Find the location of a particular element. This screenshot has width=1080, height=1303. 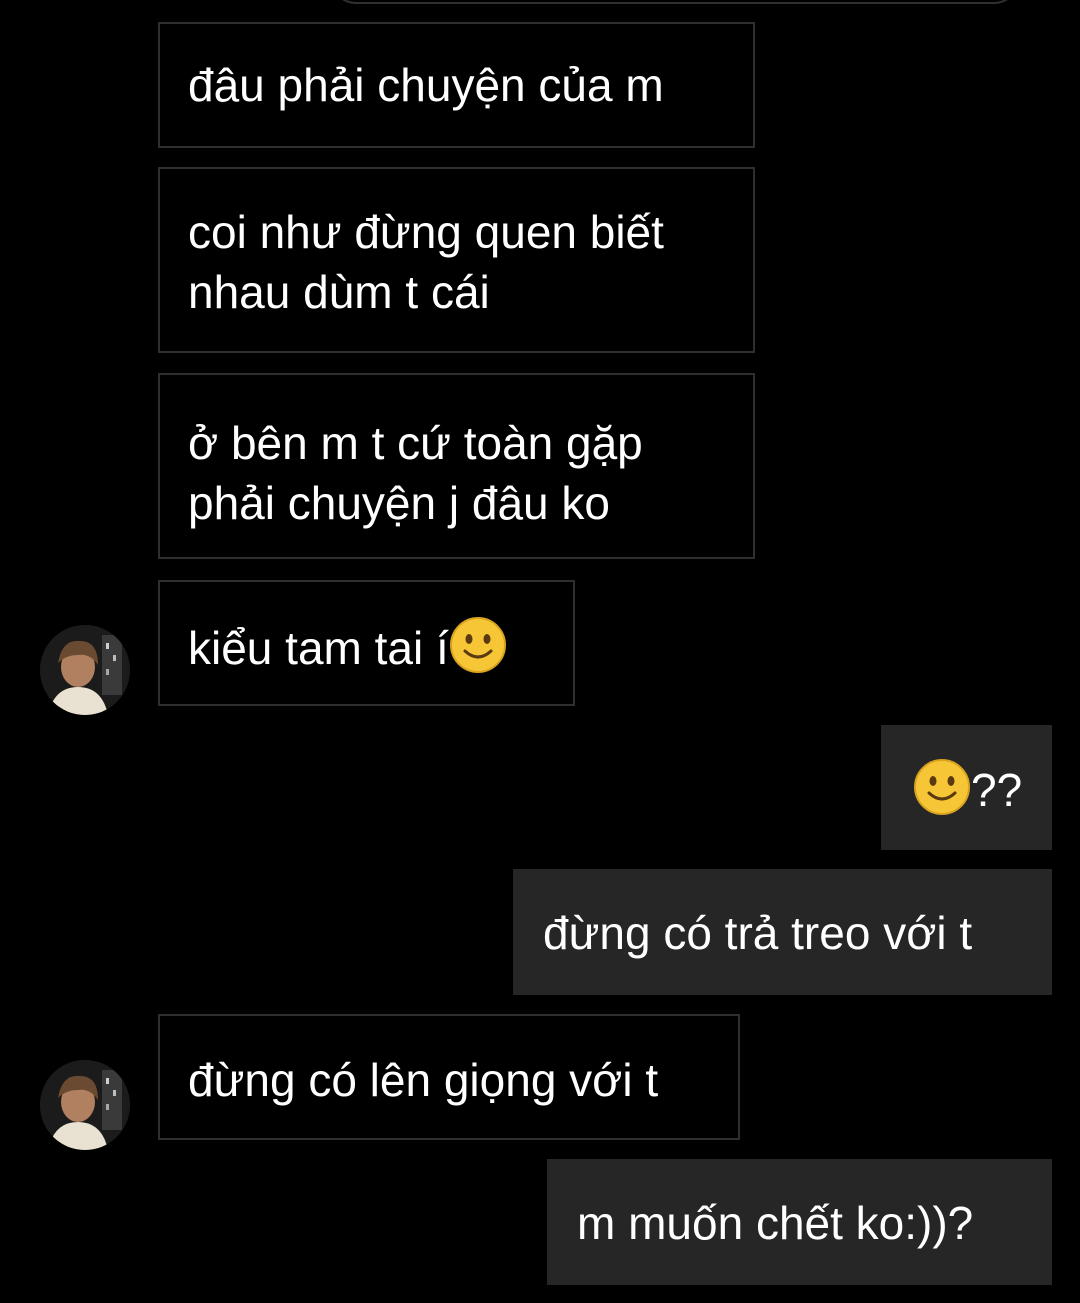

message-bubble-incoming: kiểu tam tai í is located at coordinates (366, 643).